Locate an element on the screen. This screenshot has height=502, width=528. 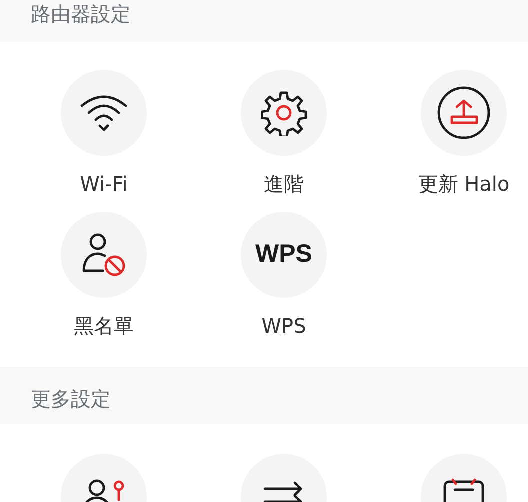
section-title: 更多設定 is located at coordinates (71, 399).